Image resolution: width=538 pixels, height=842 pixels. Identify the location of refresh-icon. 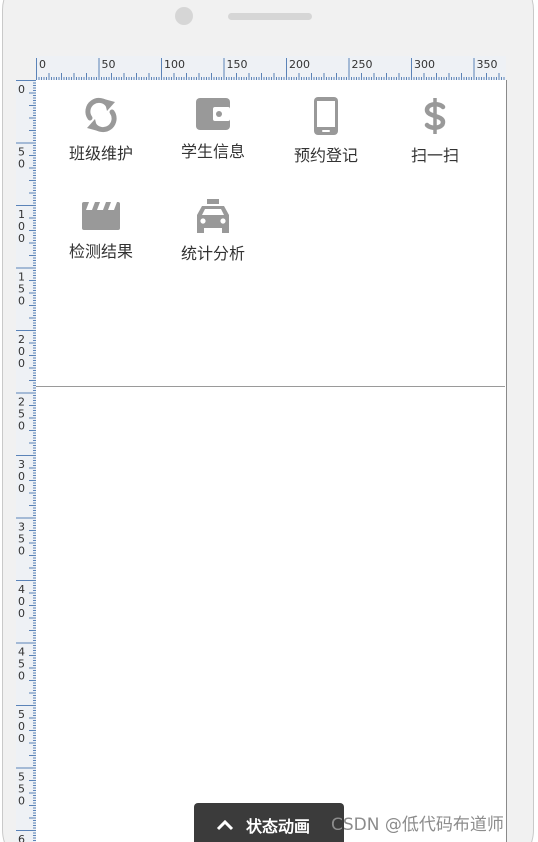
(101, 115).